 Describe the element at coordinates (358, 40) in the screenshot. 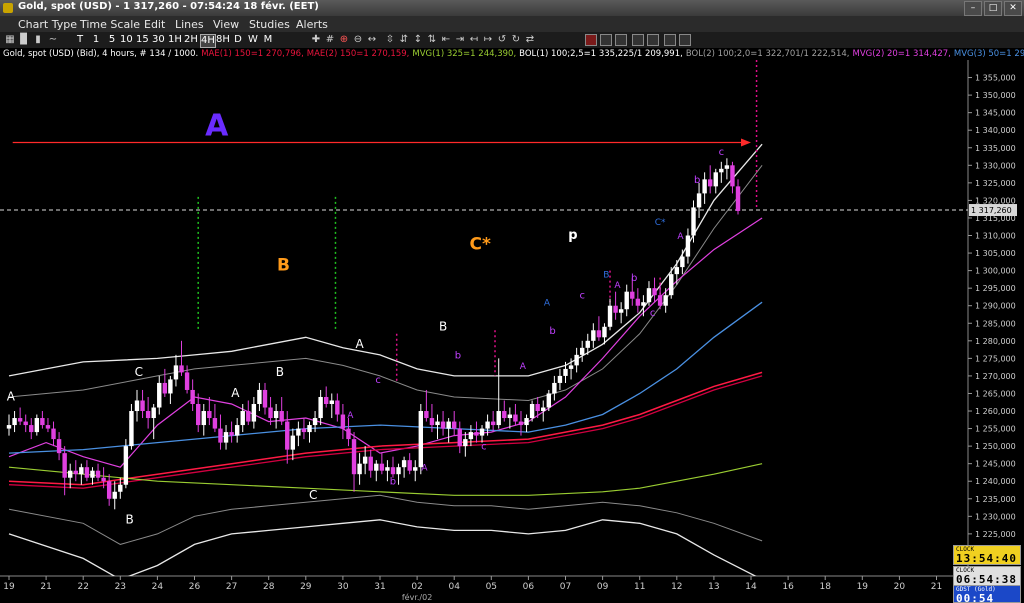

I see `zoom-out-icon: ⊖` at that location.